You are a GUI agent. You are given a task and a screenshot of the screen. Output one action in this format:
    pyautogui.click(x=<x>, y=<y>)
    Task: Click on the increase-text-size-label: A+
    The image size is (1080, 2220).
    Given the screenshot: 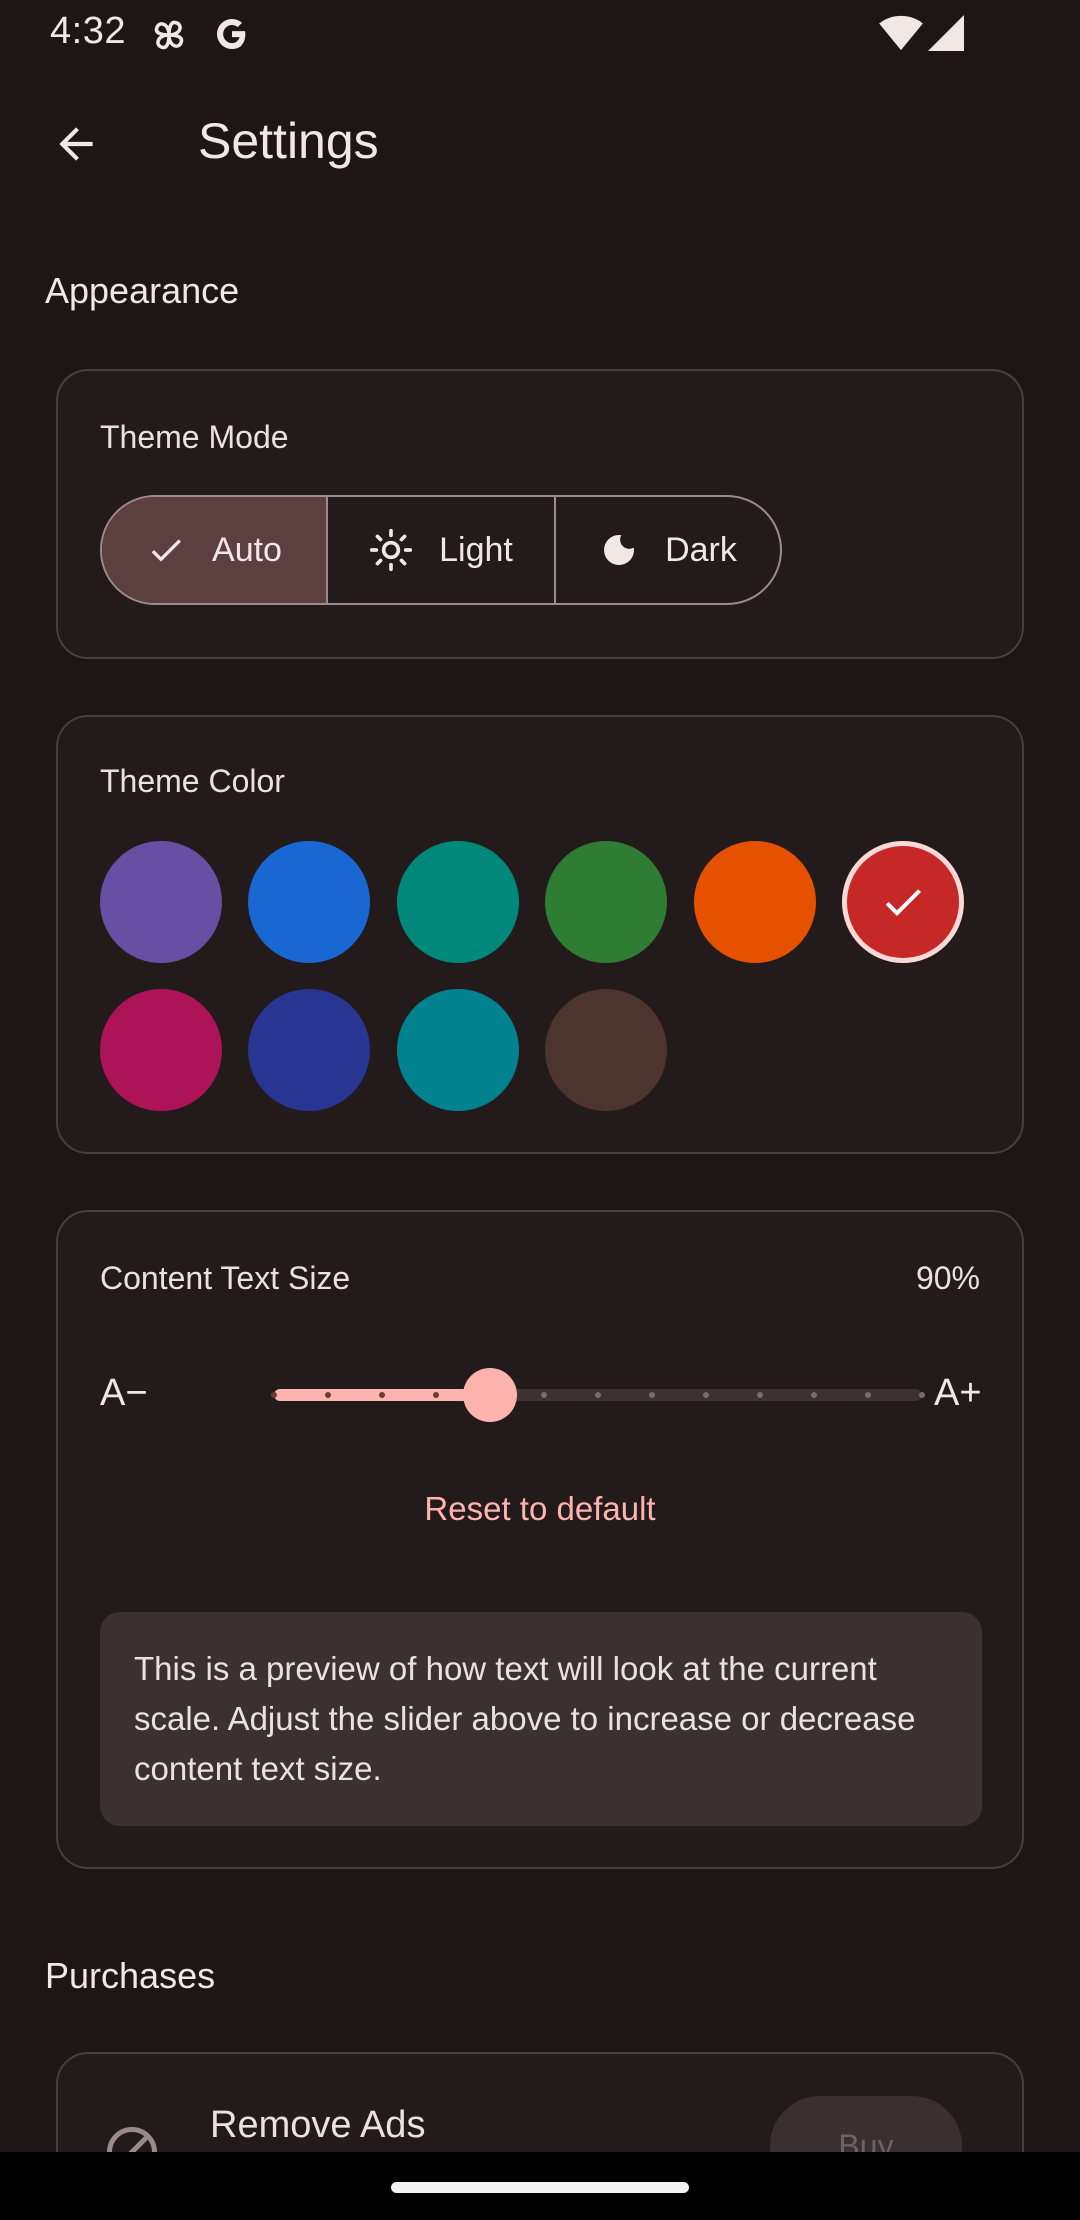 What is the action you would take?
    pyautogui.click(x=958, y=1393)
    